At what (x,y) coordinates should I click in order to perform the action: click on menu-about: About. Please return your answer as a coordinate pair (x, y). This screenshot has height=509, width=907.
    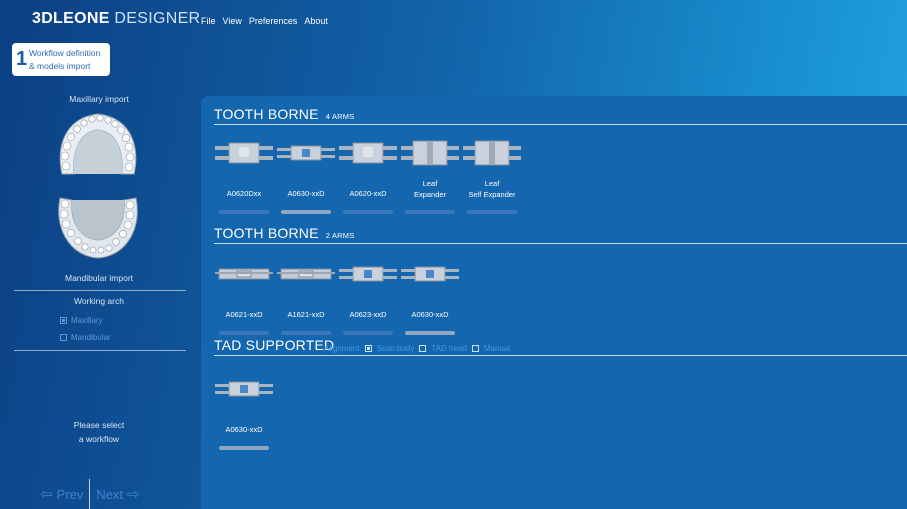
    Looking at the image, I should click on (316, 21).